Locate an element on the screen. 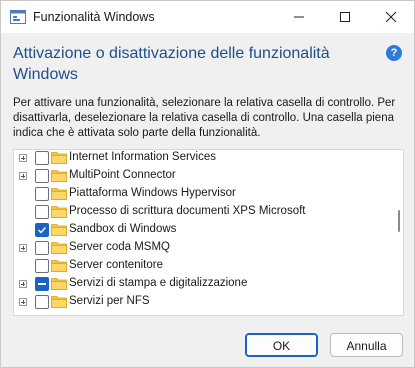  scrollbar-thumb is located at coordinates (399, 221).